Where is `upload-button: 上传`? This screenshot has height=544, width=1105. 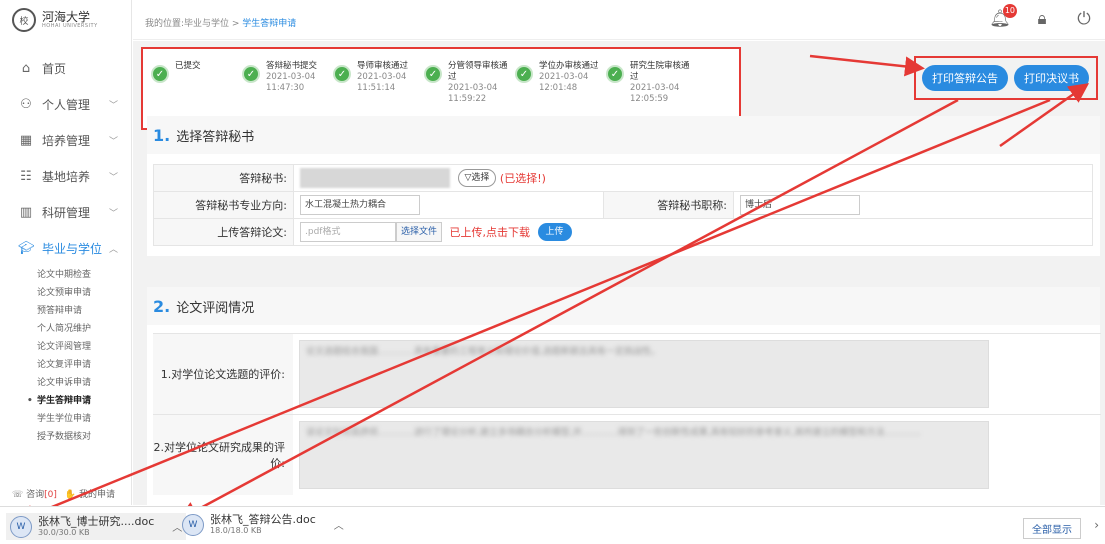 upload-button: 上传 is located at coordinates (554, 232).